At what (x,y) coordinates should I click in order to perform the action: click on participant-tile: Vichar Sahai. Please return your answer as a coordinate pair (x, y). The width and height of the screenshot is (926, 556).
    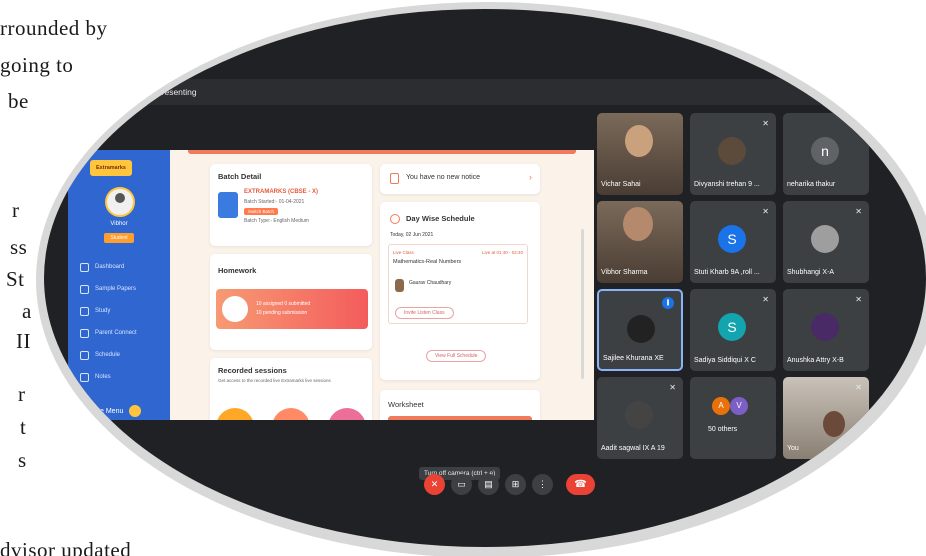
    Looking at the image, I should click on (640, 154).